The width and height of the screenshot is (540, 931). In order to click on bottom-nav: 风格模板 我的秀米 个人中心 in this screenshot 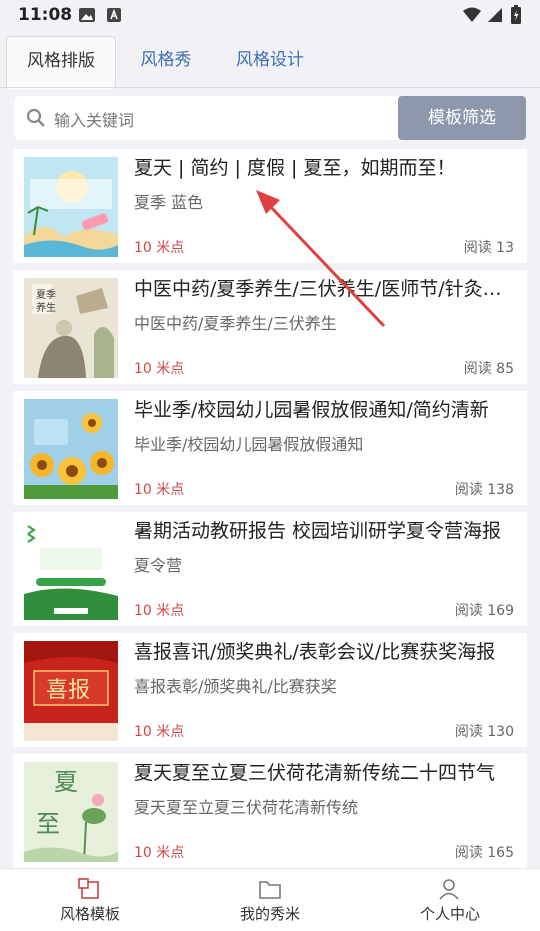, I will do `click(270, 899)`.